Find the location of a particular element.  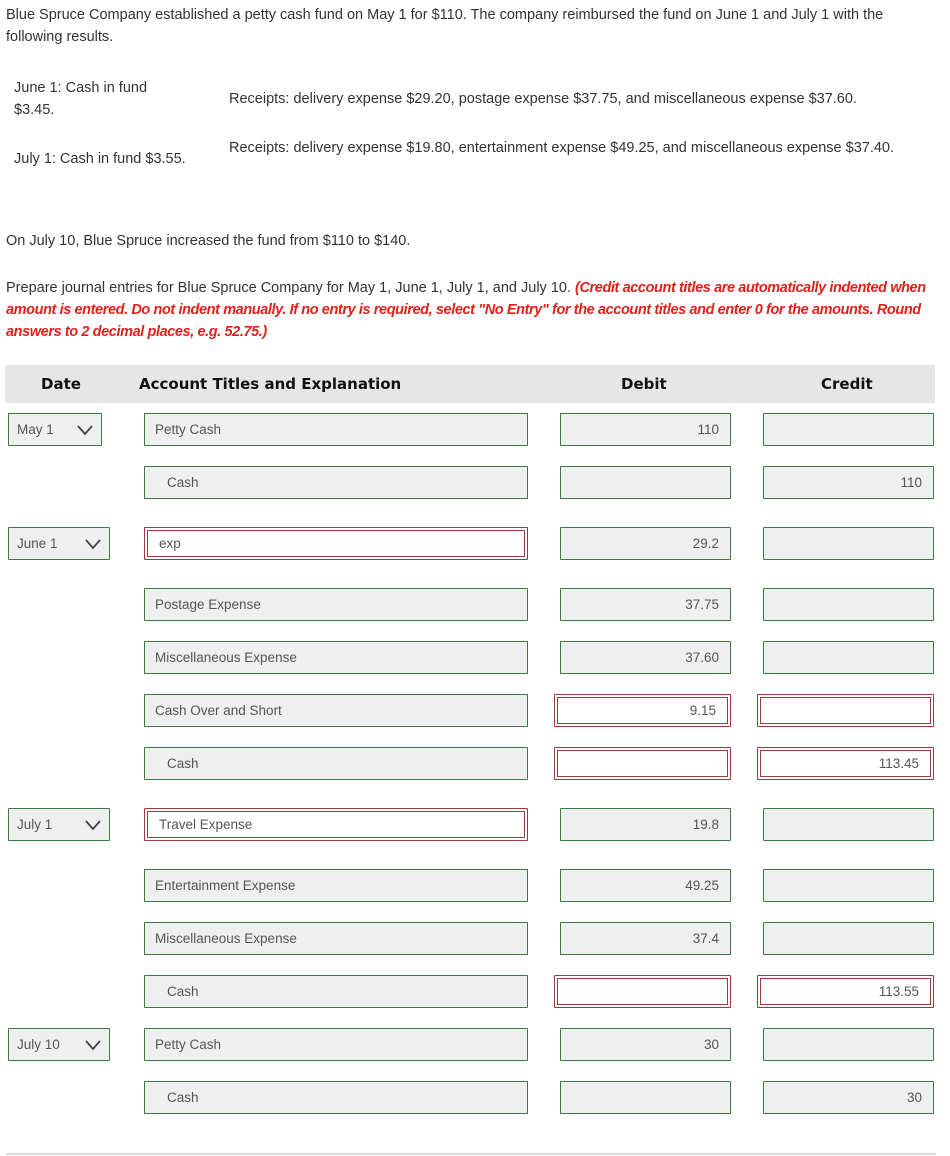

date-select-value: July 10 is located at coordinates (38, 1044).